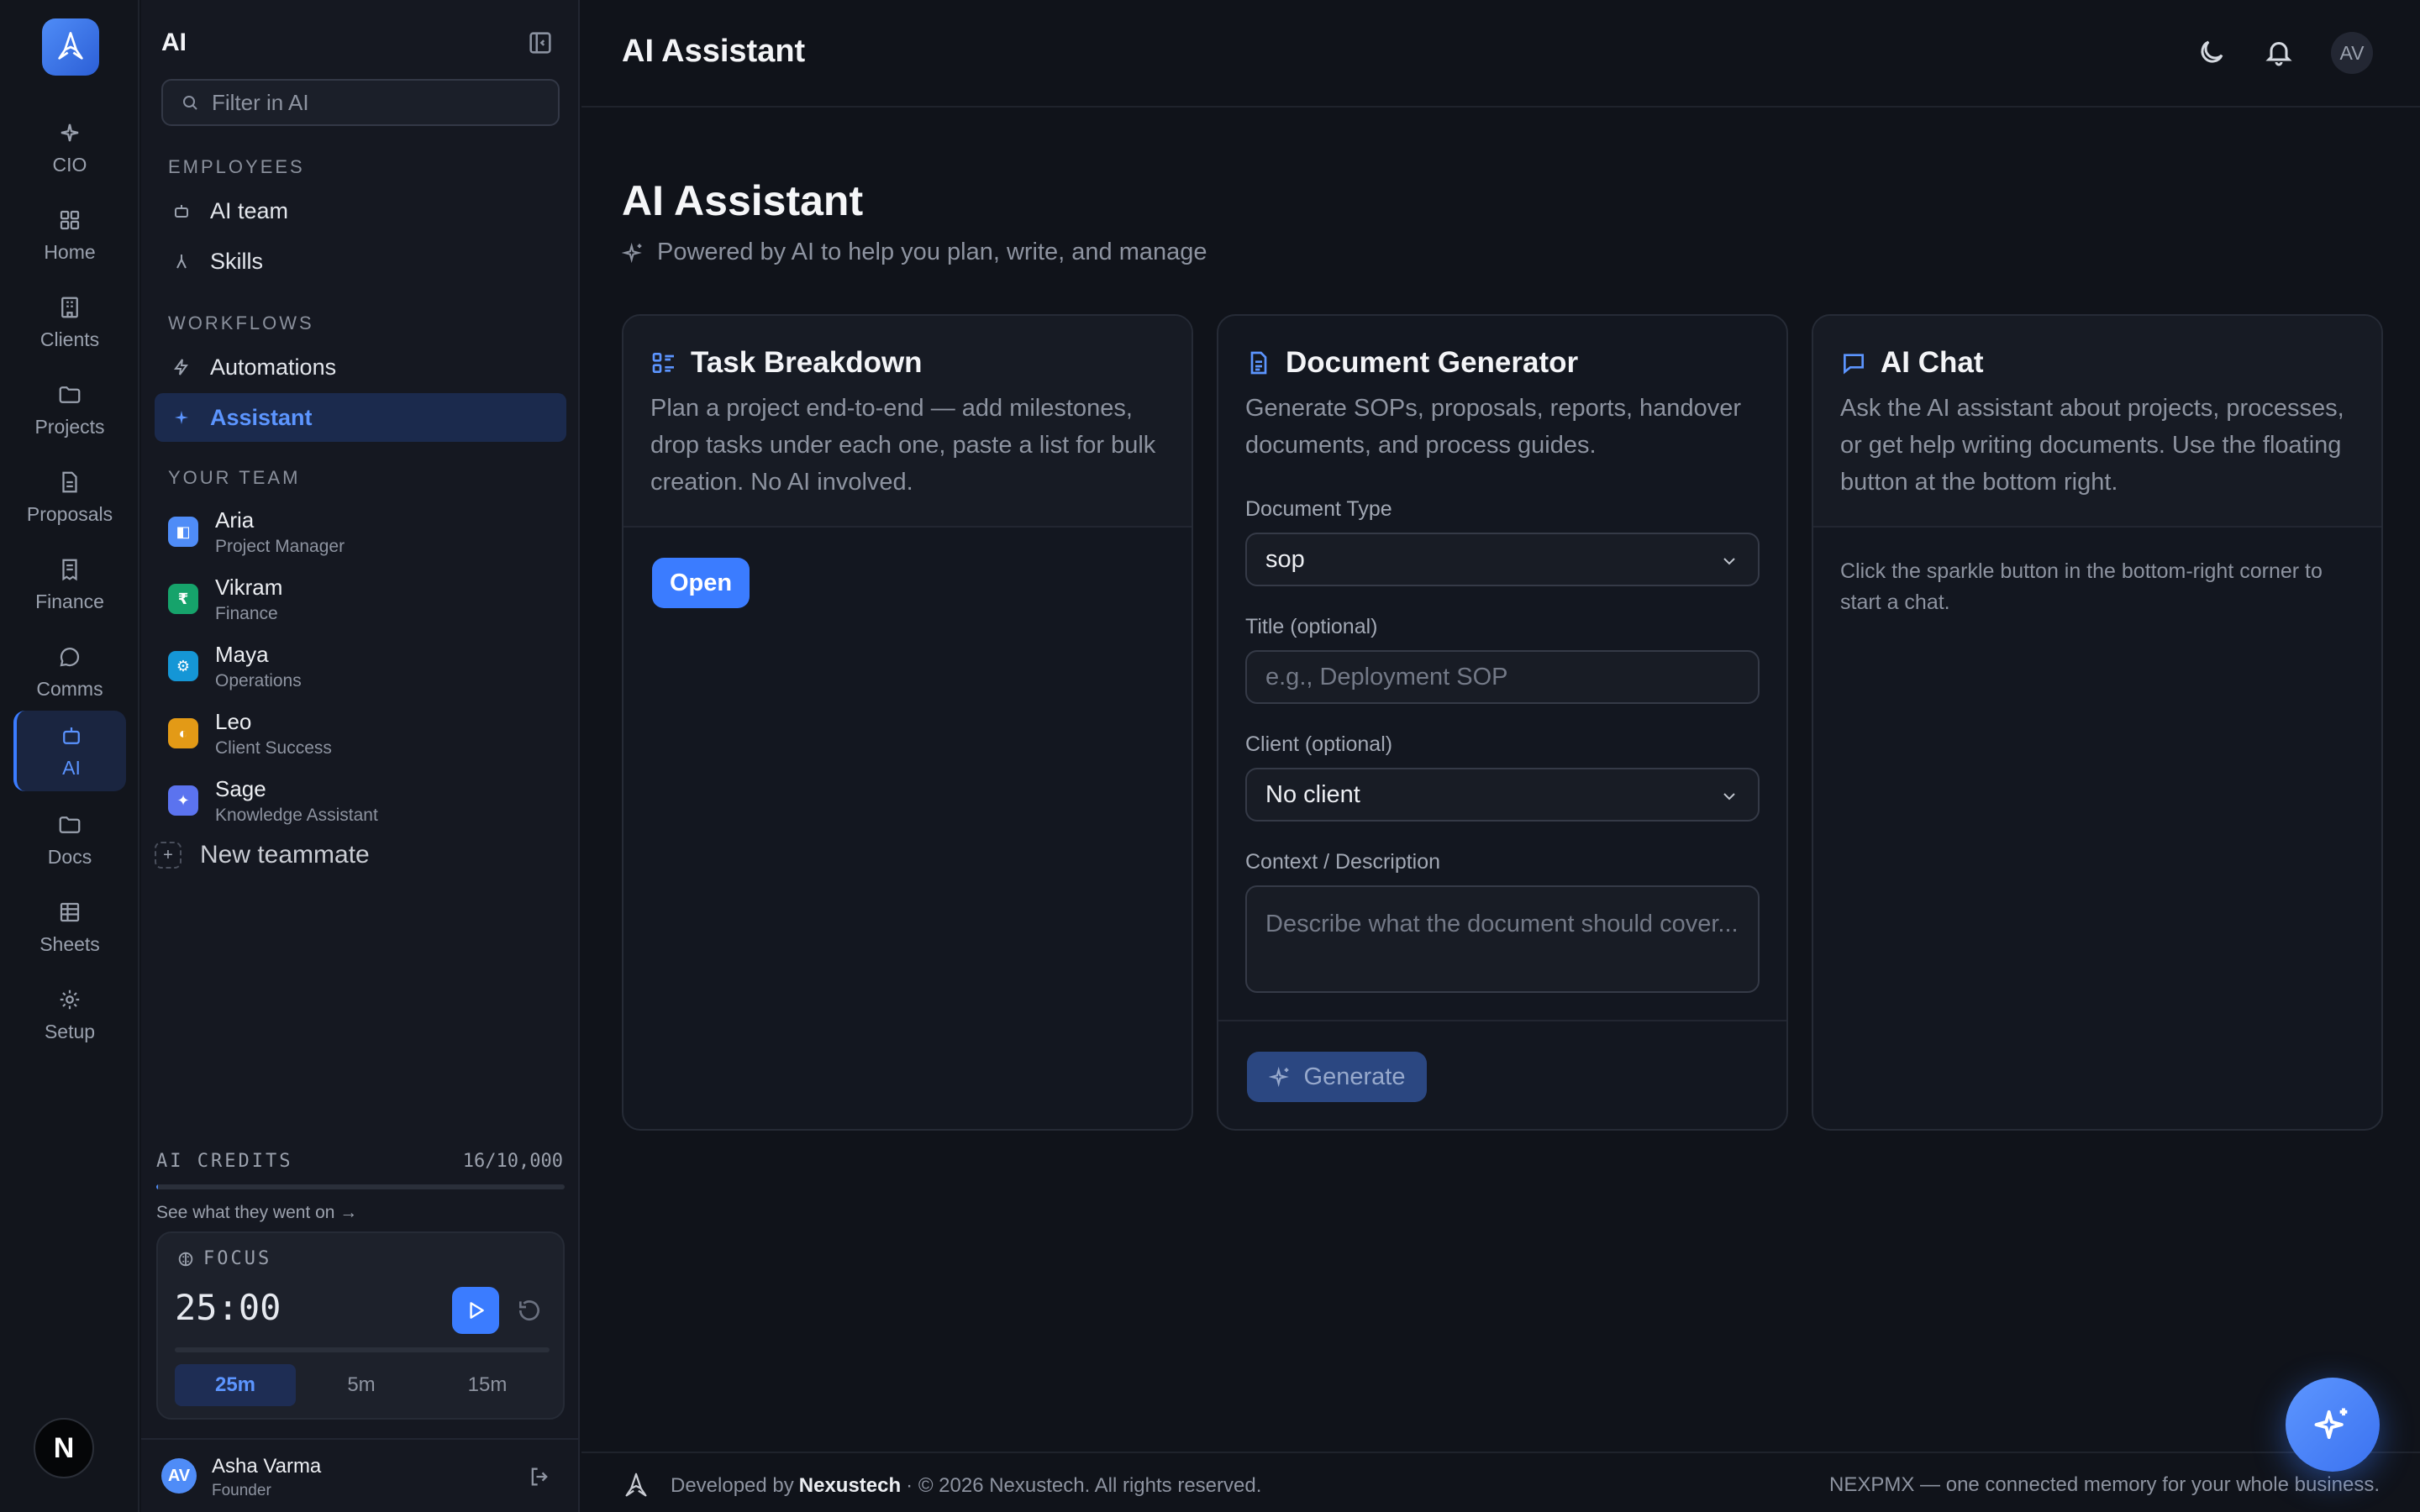 The height and width of the screenshot is (1512, 2420). Describe the element at coordinates (70, 251) in the screenshot. I see `rail-label: Home` at that location.